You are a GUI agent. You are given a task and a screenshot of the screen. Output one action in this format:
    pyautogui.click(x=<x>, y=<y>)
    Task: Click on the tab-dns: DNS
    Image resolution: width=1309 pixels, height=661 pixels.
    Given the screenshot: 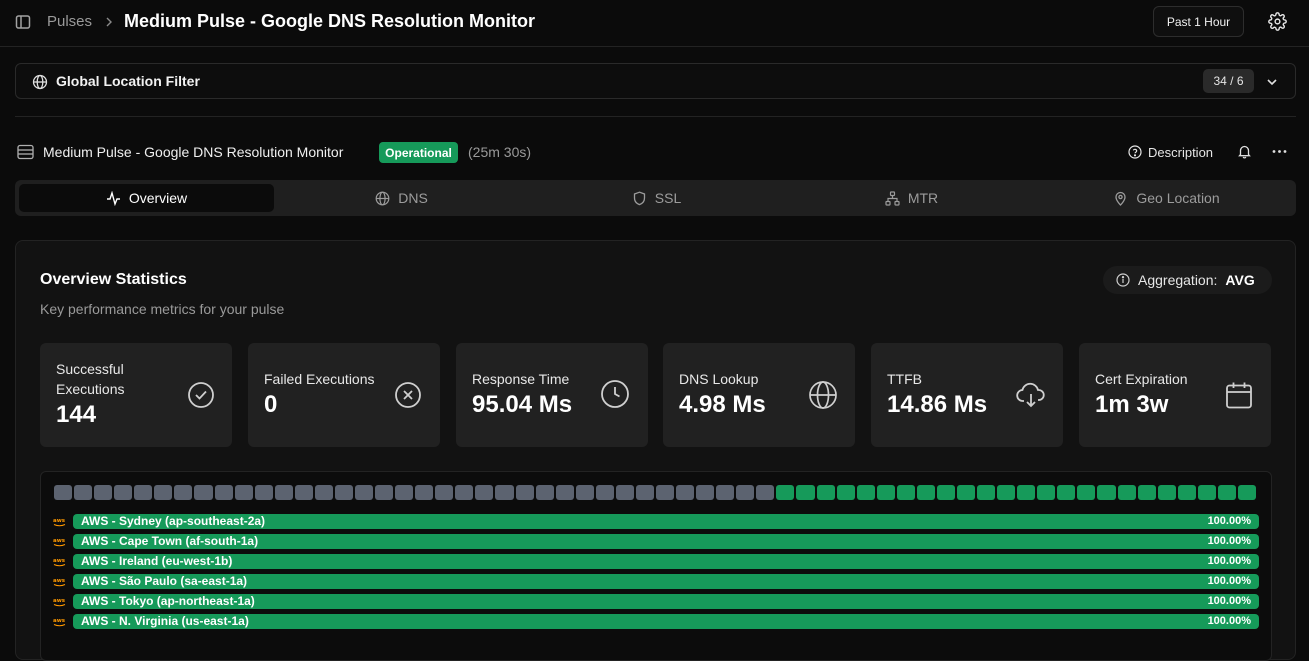 What is the action you would take?
    pyautogui.click(x=401, y=198)
    